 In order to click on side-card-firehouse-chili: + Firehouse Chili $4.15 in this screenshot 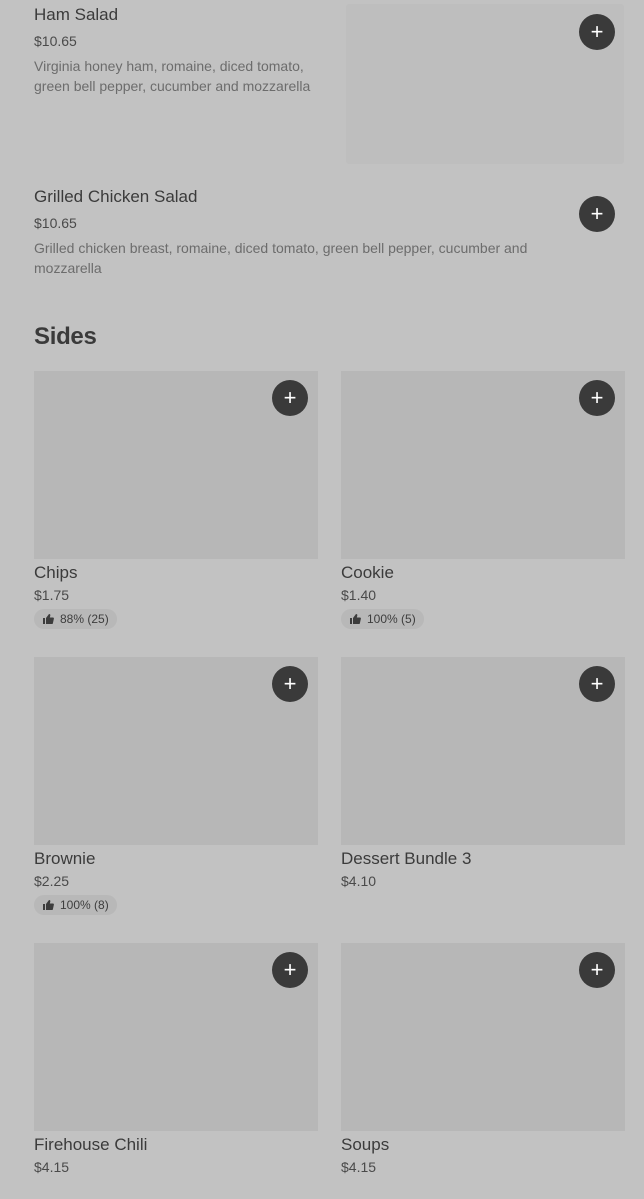, I will do `click(176, 1059)`.